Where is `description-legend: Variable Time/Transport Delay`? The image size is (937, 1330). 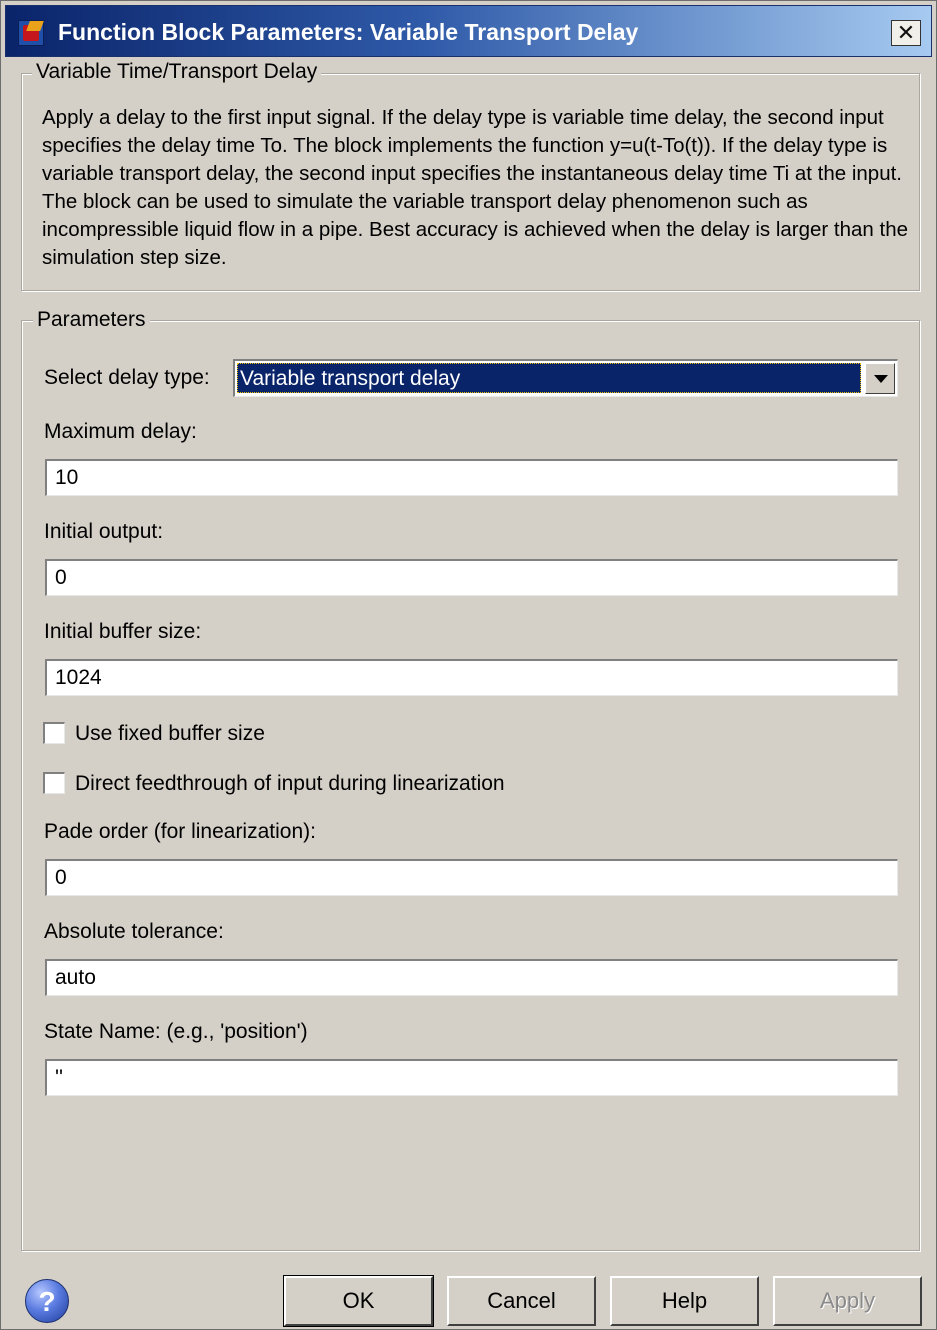
description-legend: Variable Time/Transport Delay is located at coordinates (177, 72).